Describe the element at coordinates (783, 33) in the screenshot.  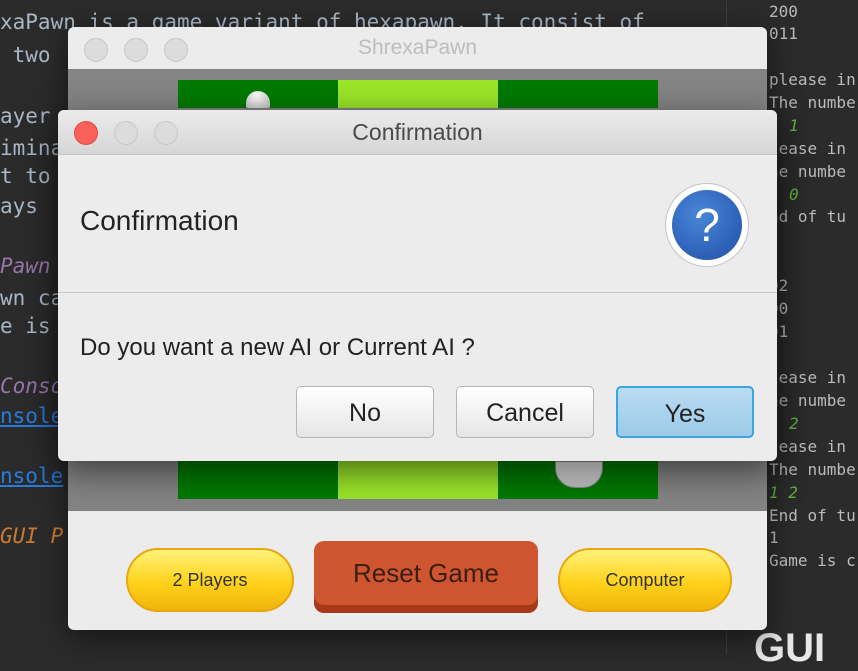
I see `console-line: 011` at that location.